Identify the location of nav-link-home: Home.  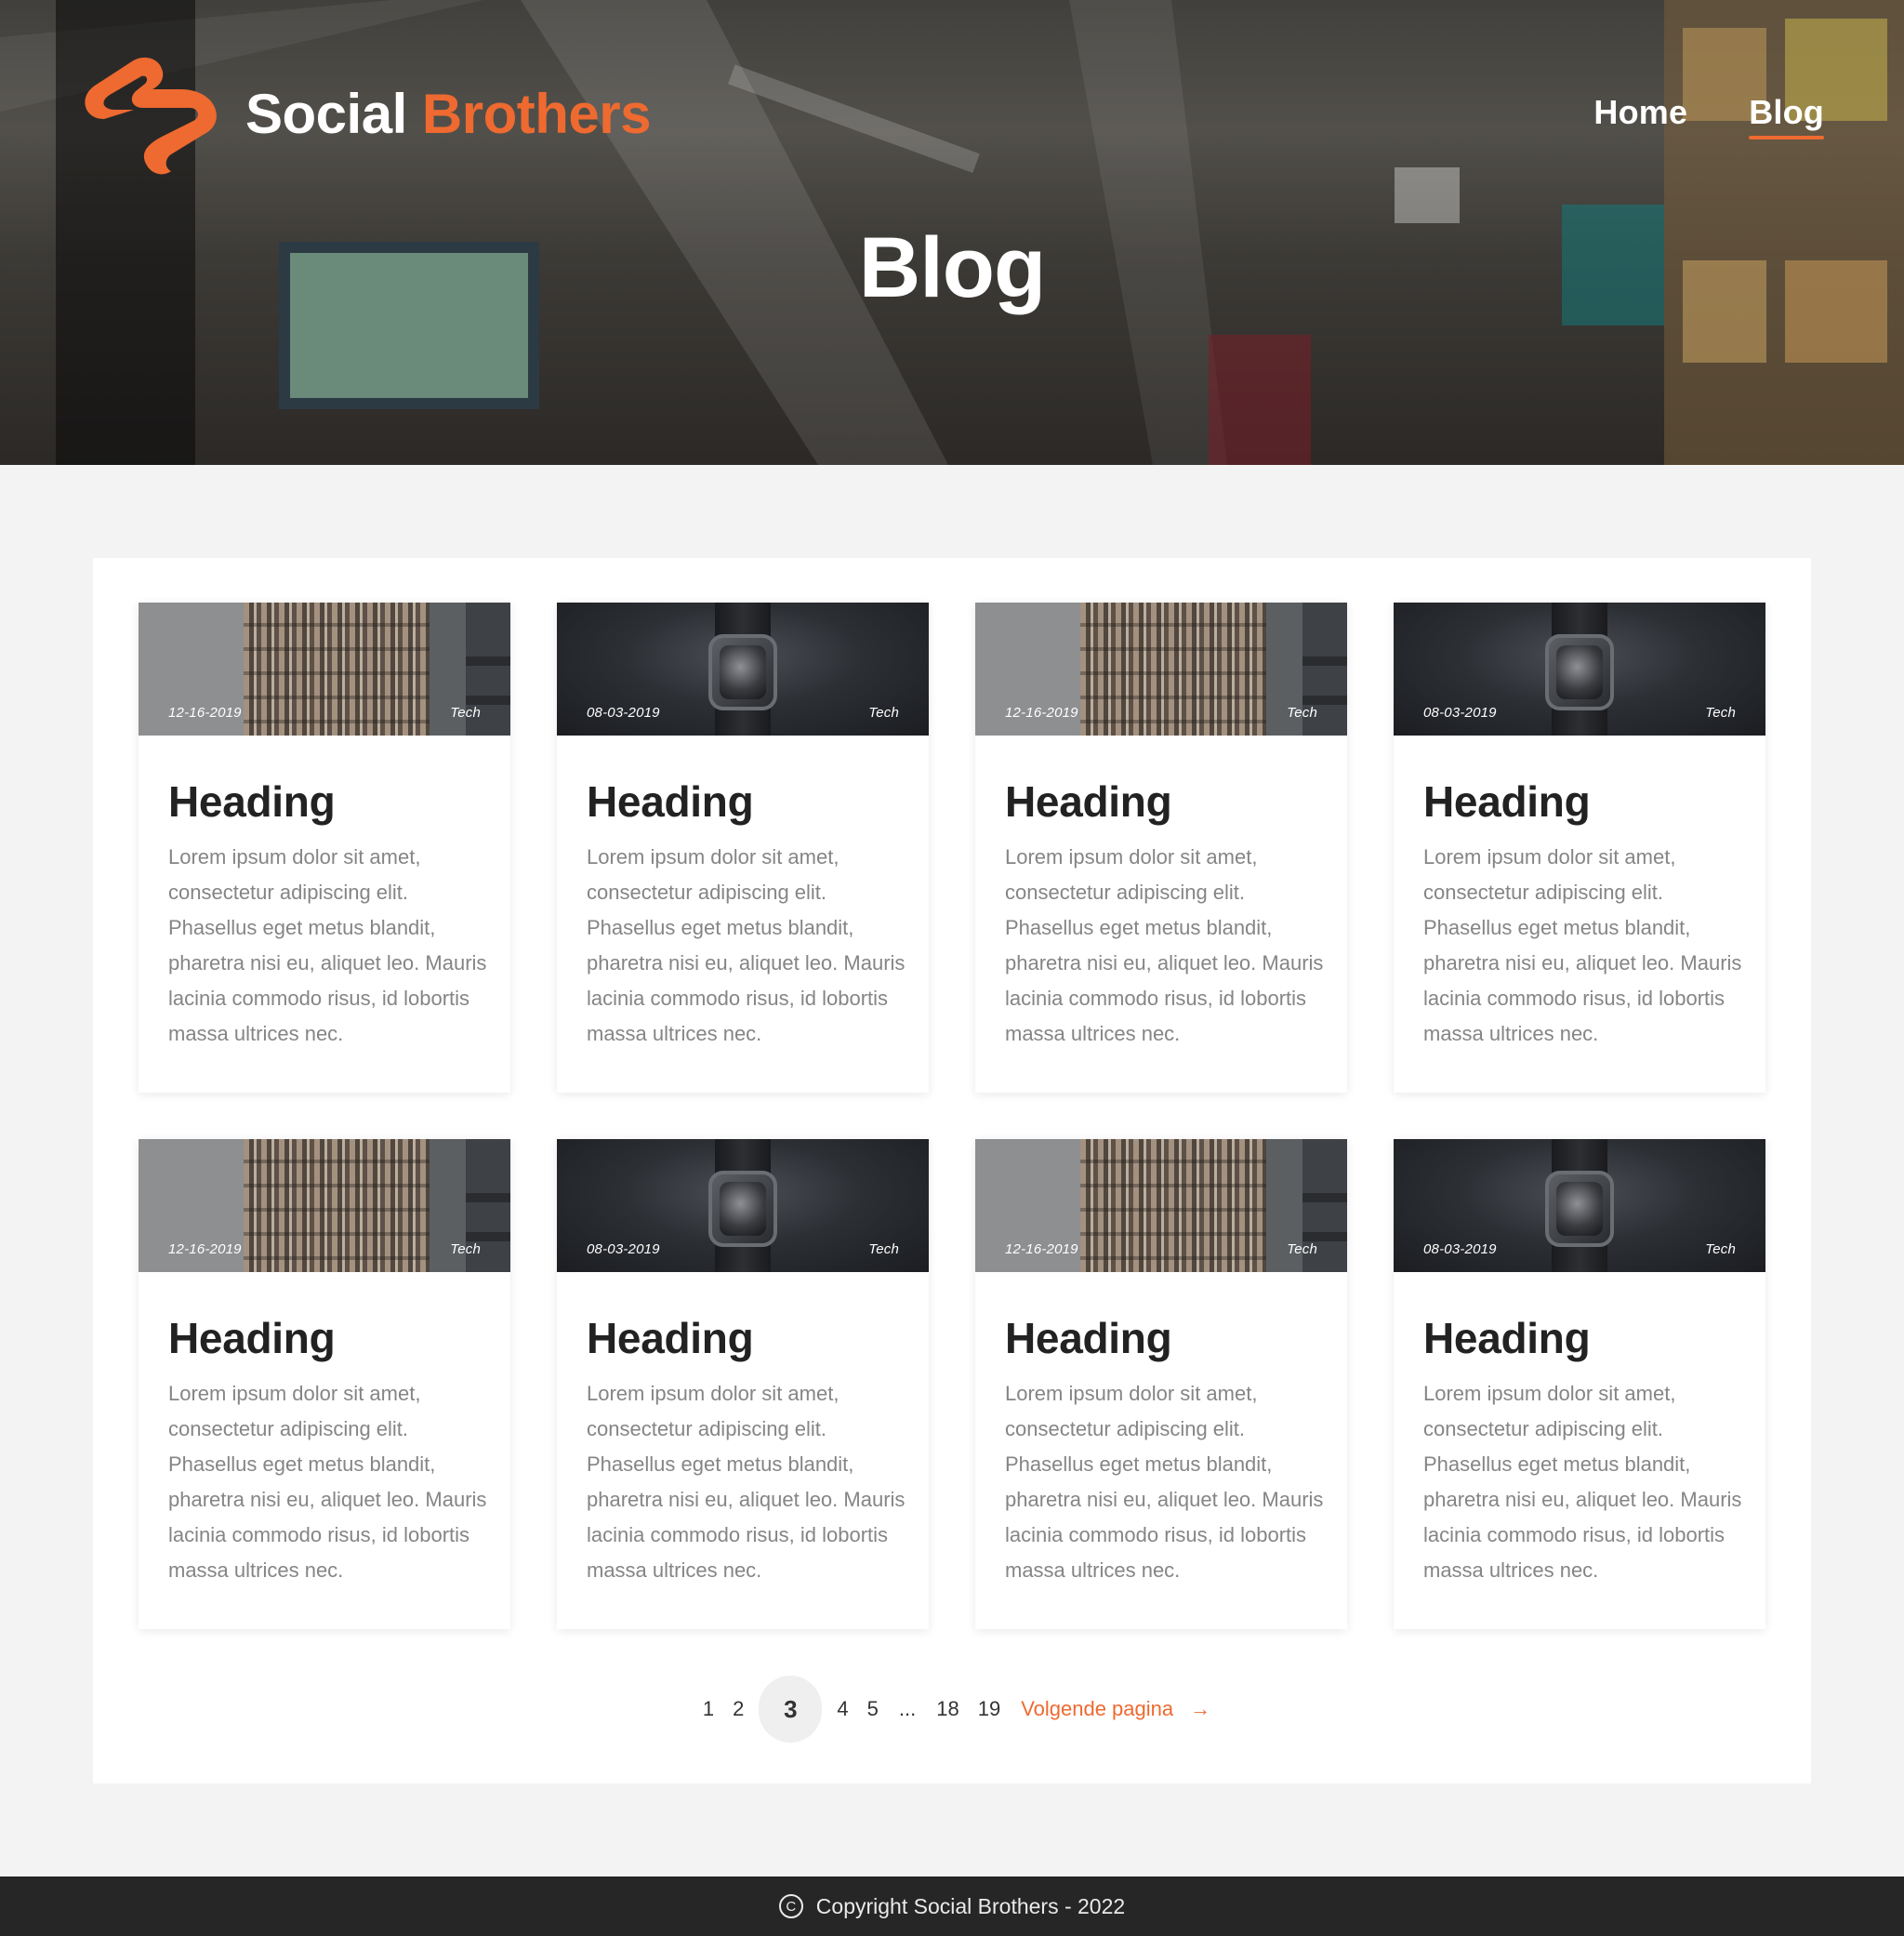
(1640, 112).